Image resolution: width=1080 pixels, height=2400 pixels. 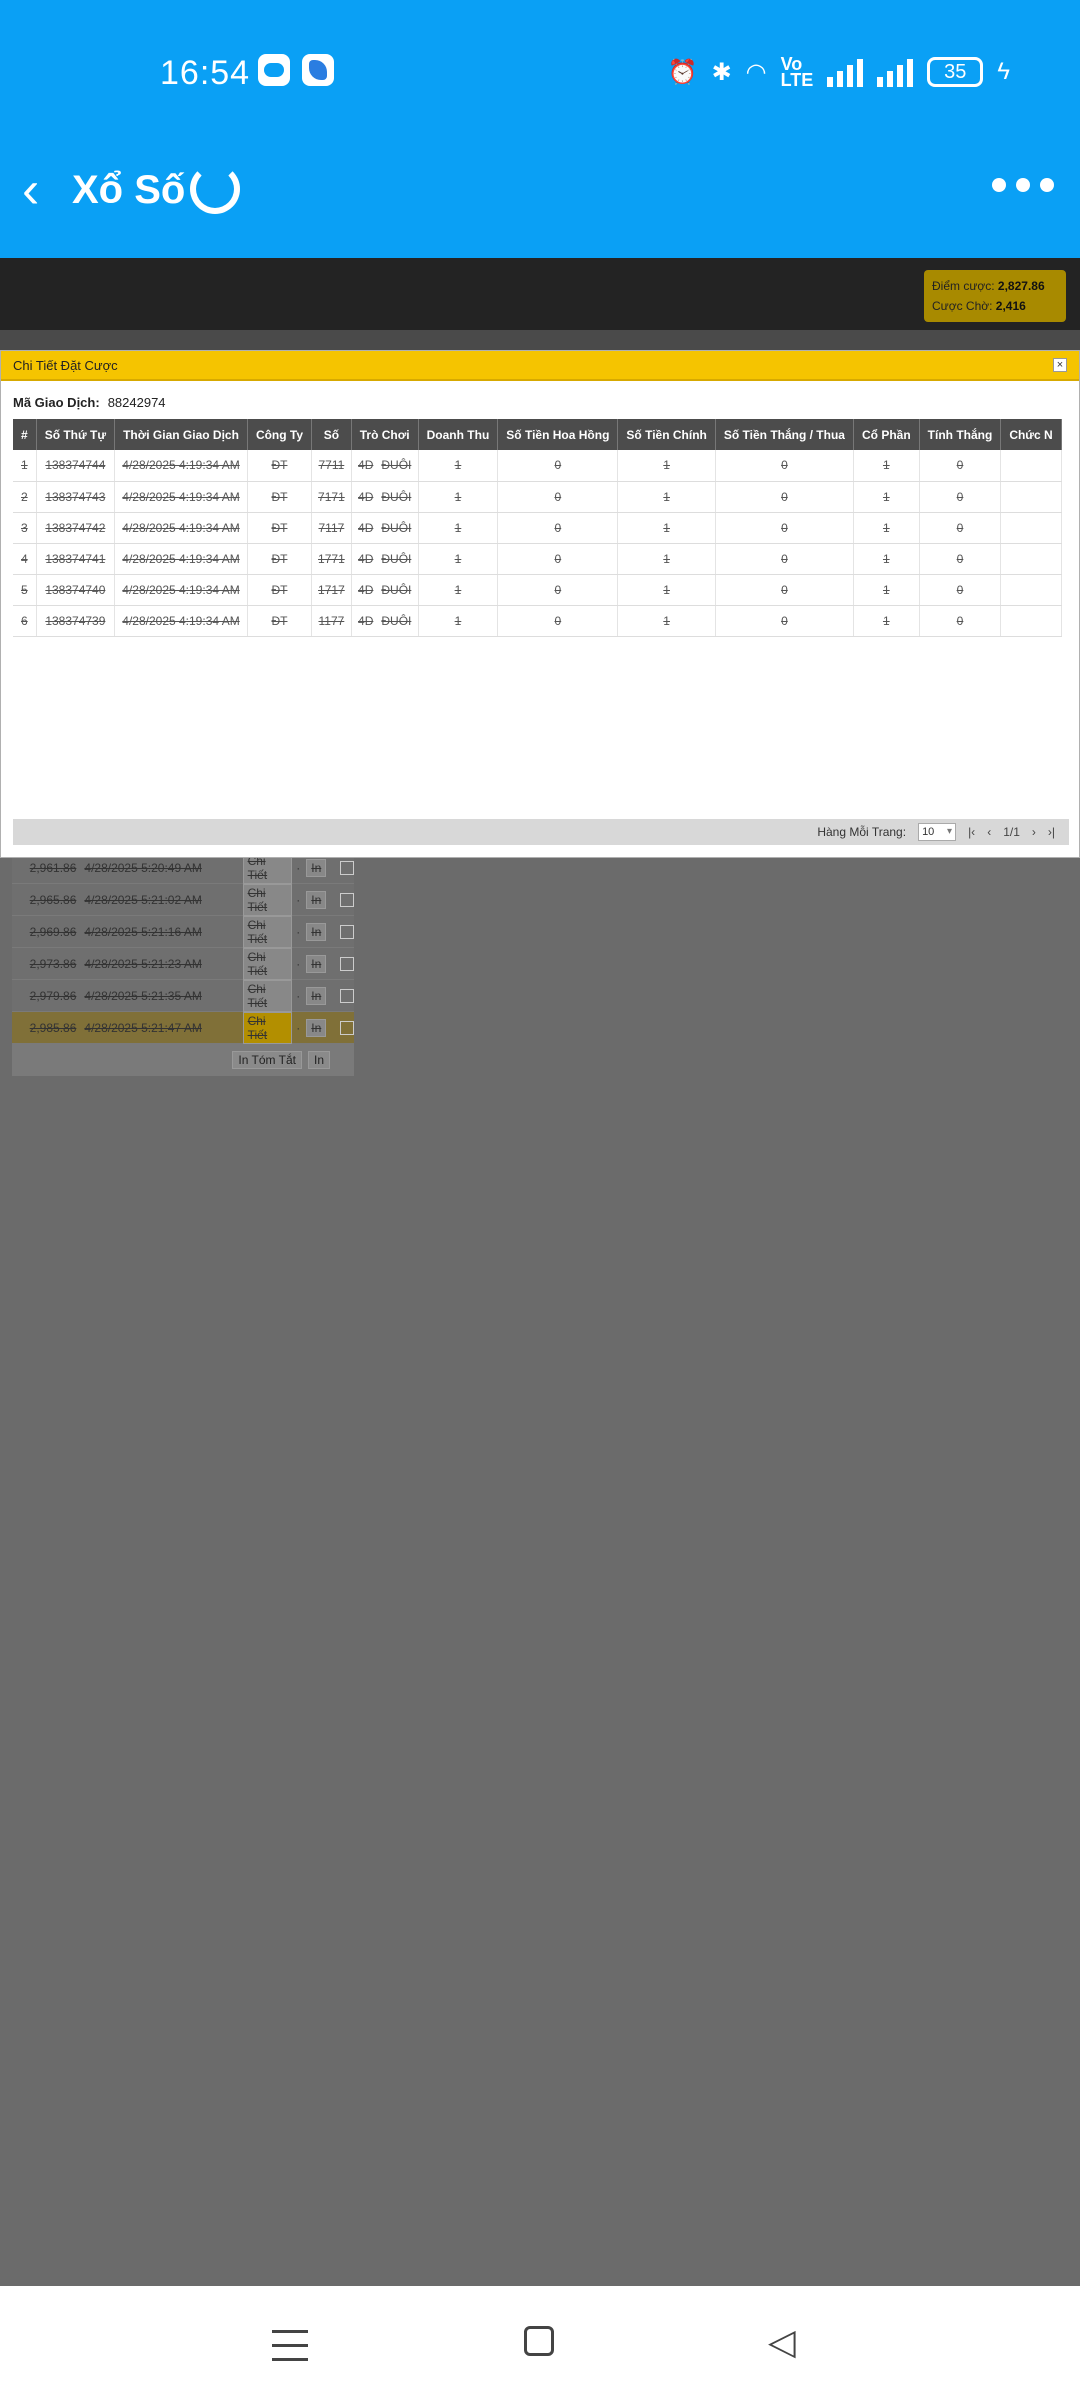 What do you see at coordinates (331, 590) in the screenshot?
I see `table-cell: 1717` at bounding box center [331, 590].